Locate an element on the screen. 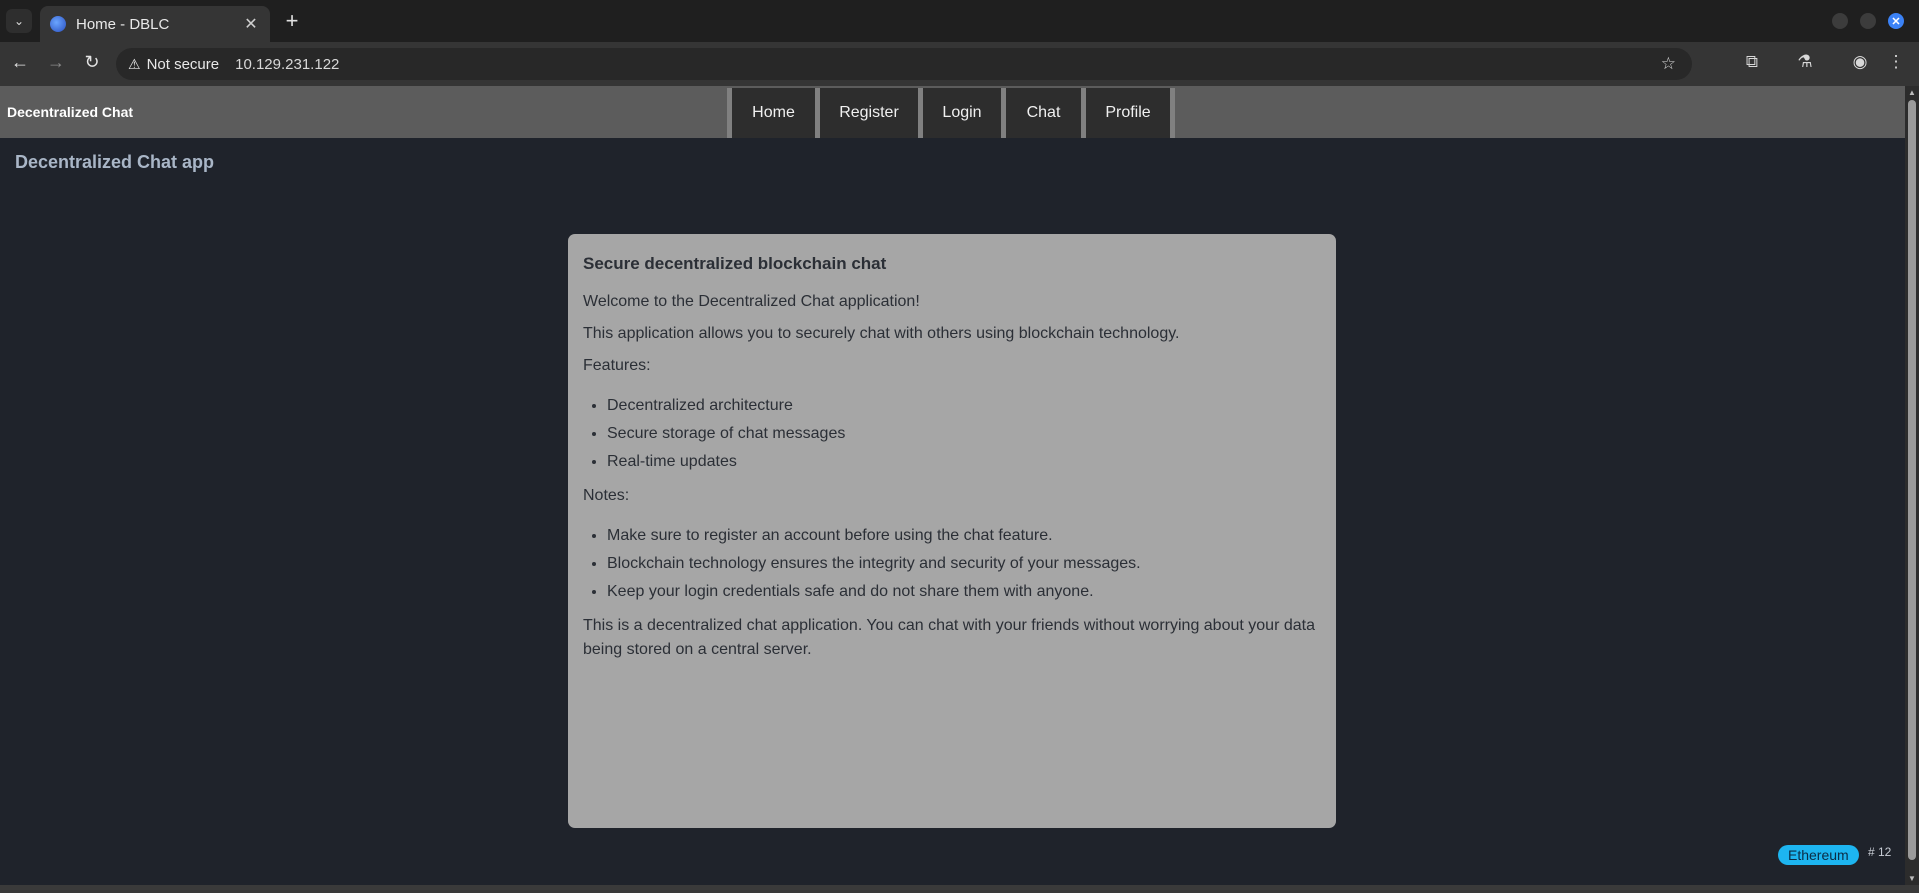  tab-title: Home - DBLC is located at coordinates (123, 24).